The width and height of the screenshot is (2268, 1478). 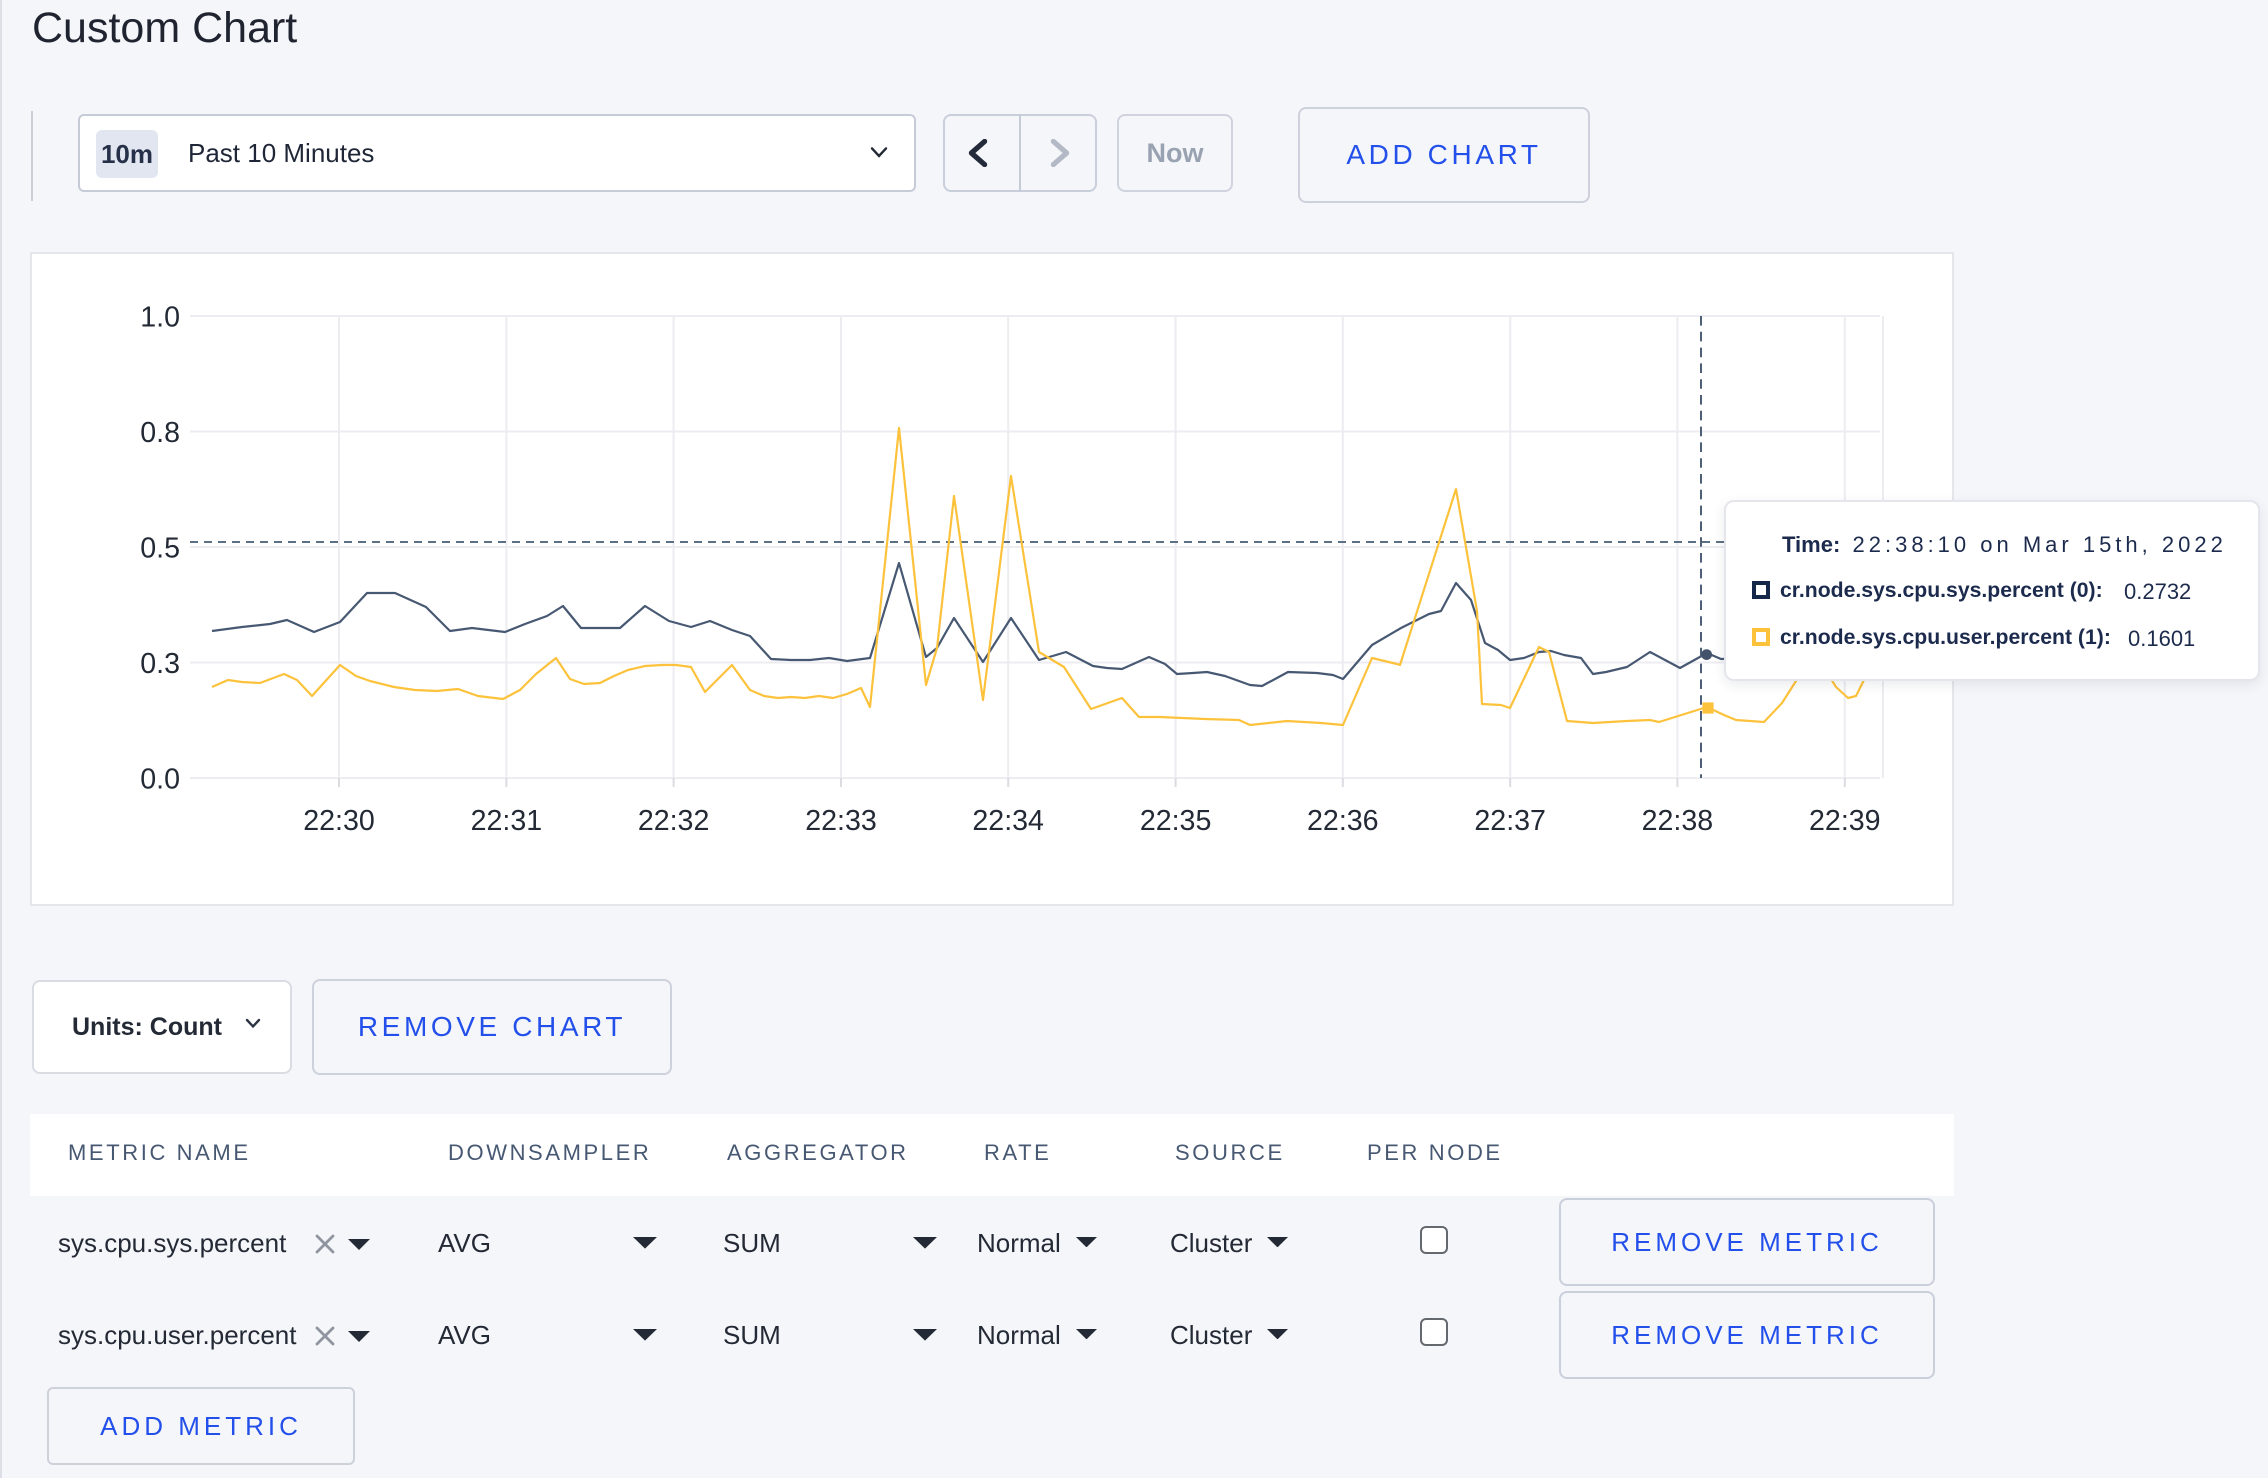 I want to click on svg-text: 22:37, so click(x=1510, y=821).